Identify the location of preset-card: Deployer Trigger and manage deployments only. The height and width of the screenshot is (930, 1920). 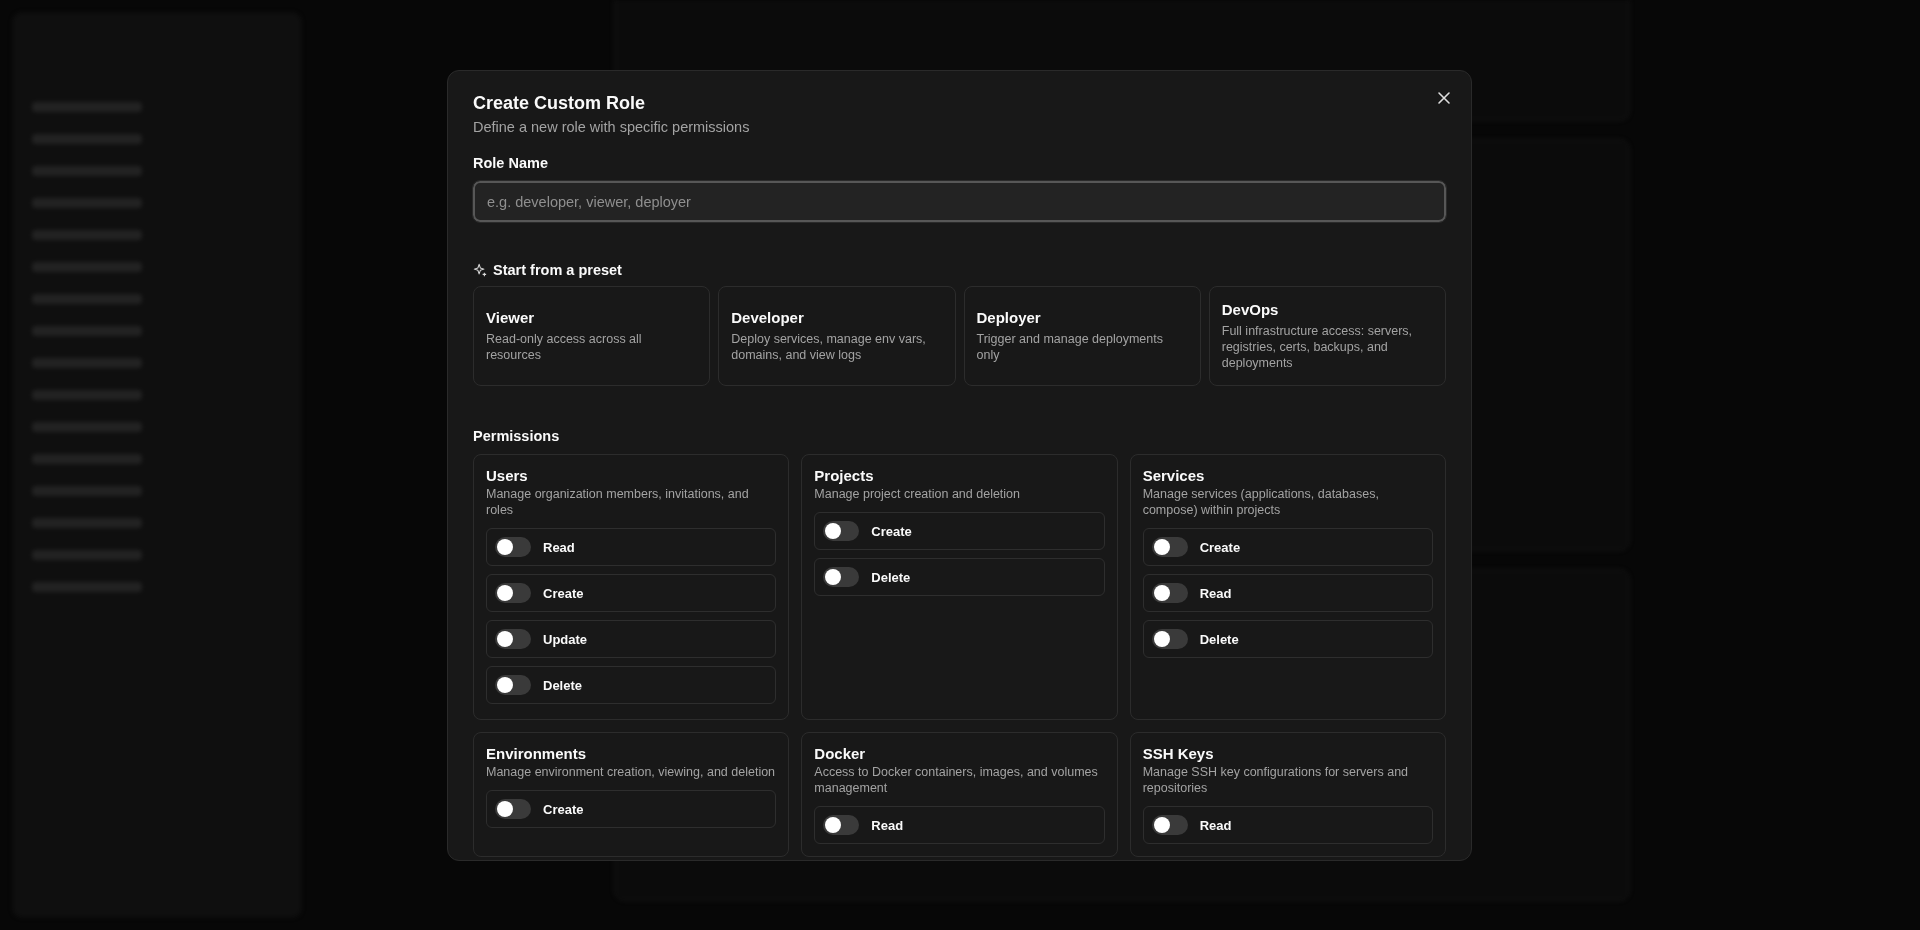
(1082, 336).